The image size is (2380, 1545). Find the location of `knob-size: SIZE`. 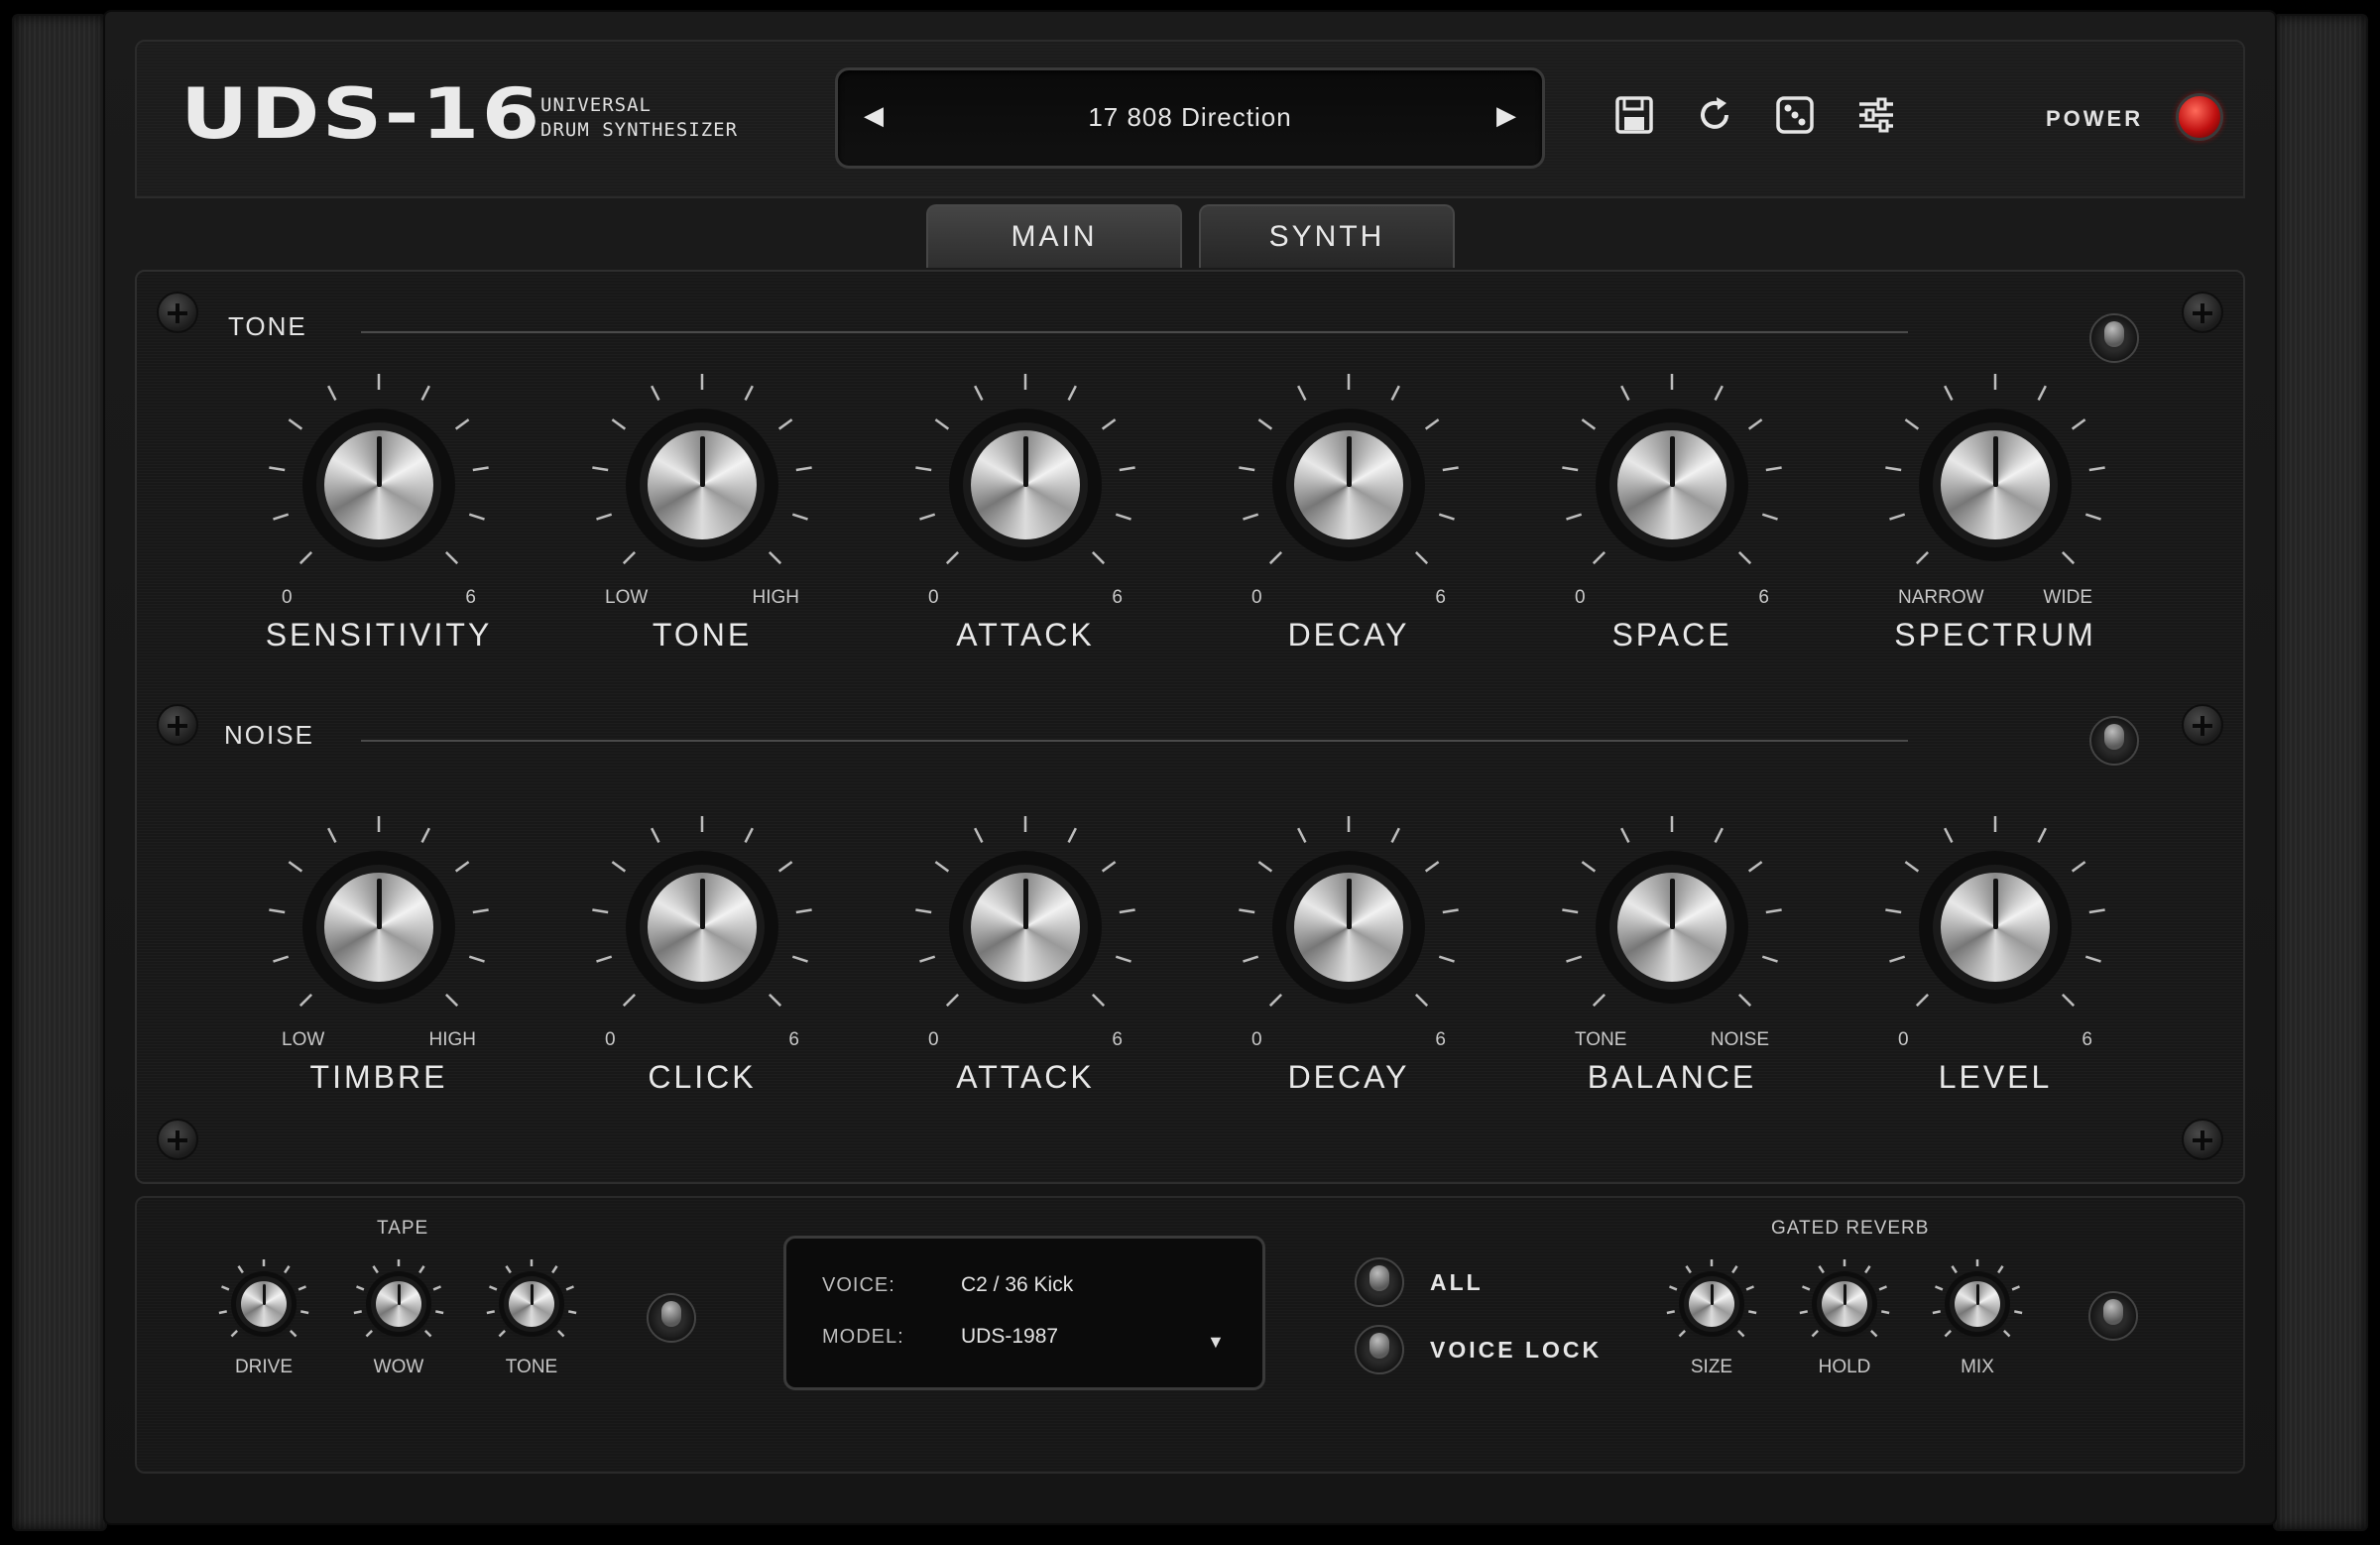

knob-size: SIZE is located at coordinates (1711, 1323).